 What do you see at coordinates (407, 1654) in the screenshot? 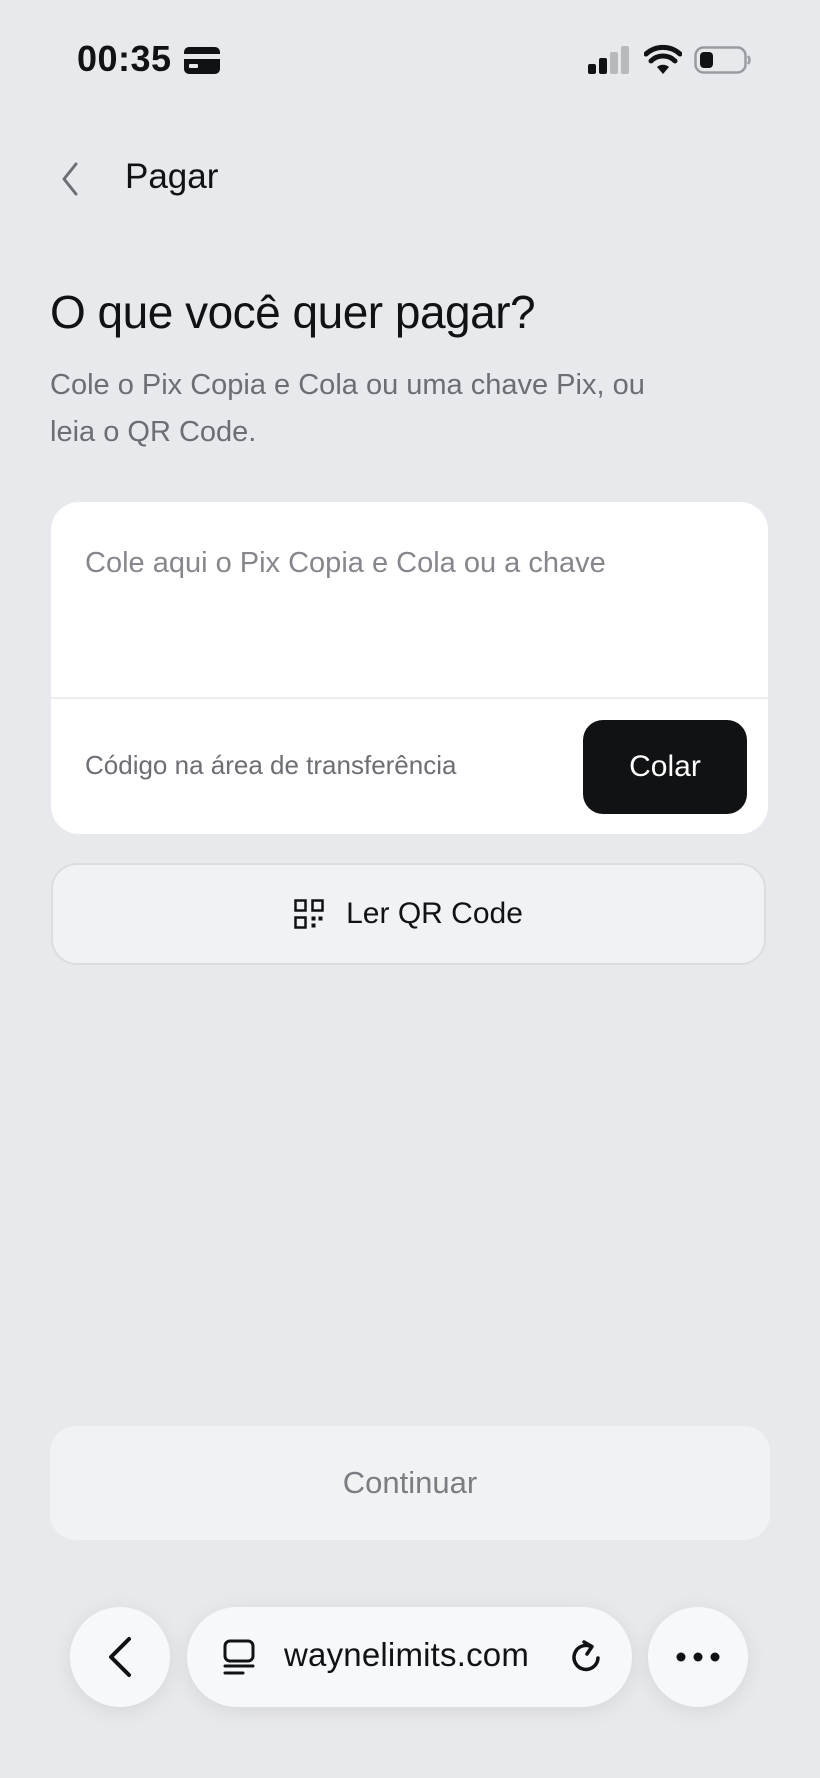
I see `url-text: waynelimits.com` at bounding box center [407, 1654].